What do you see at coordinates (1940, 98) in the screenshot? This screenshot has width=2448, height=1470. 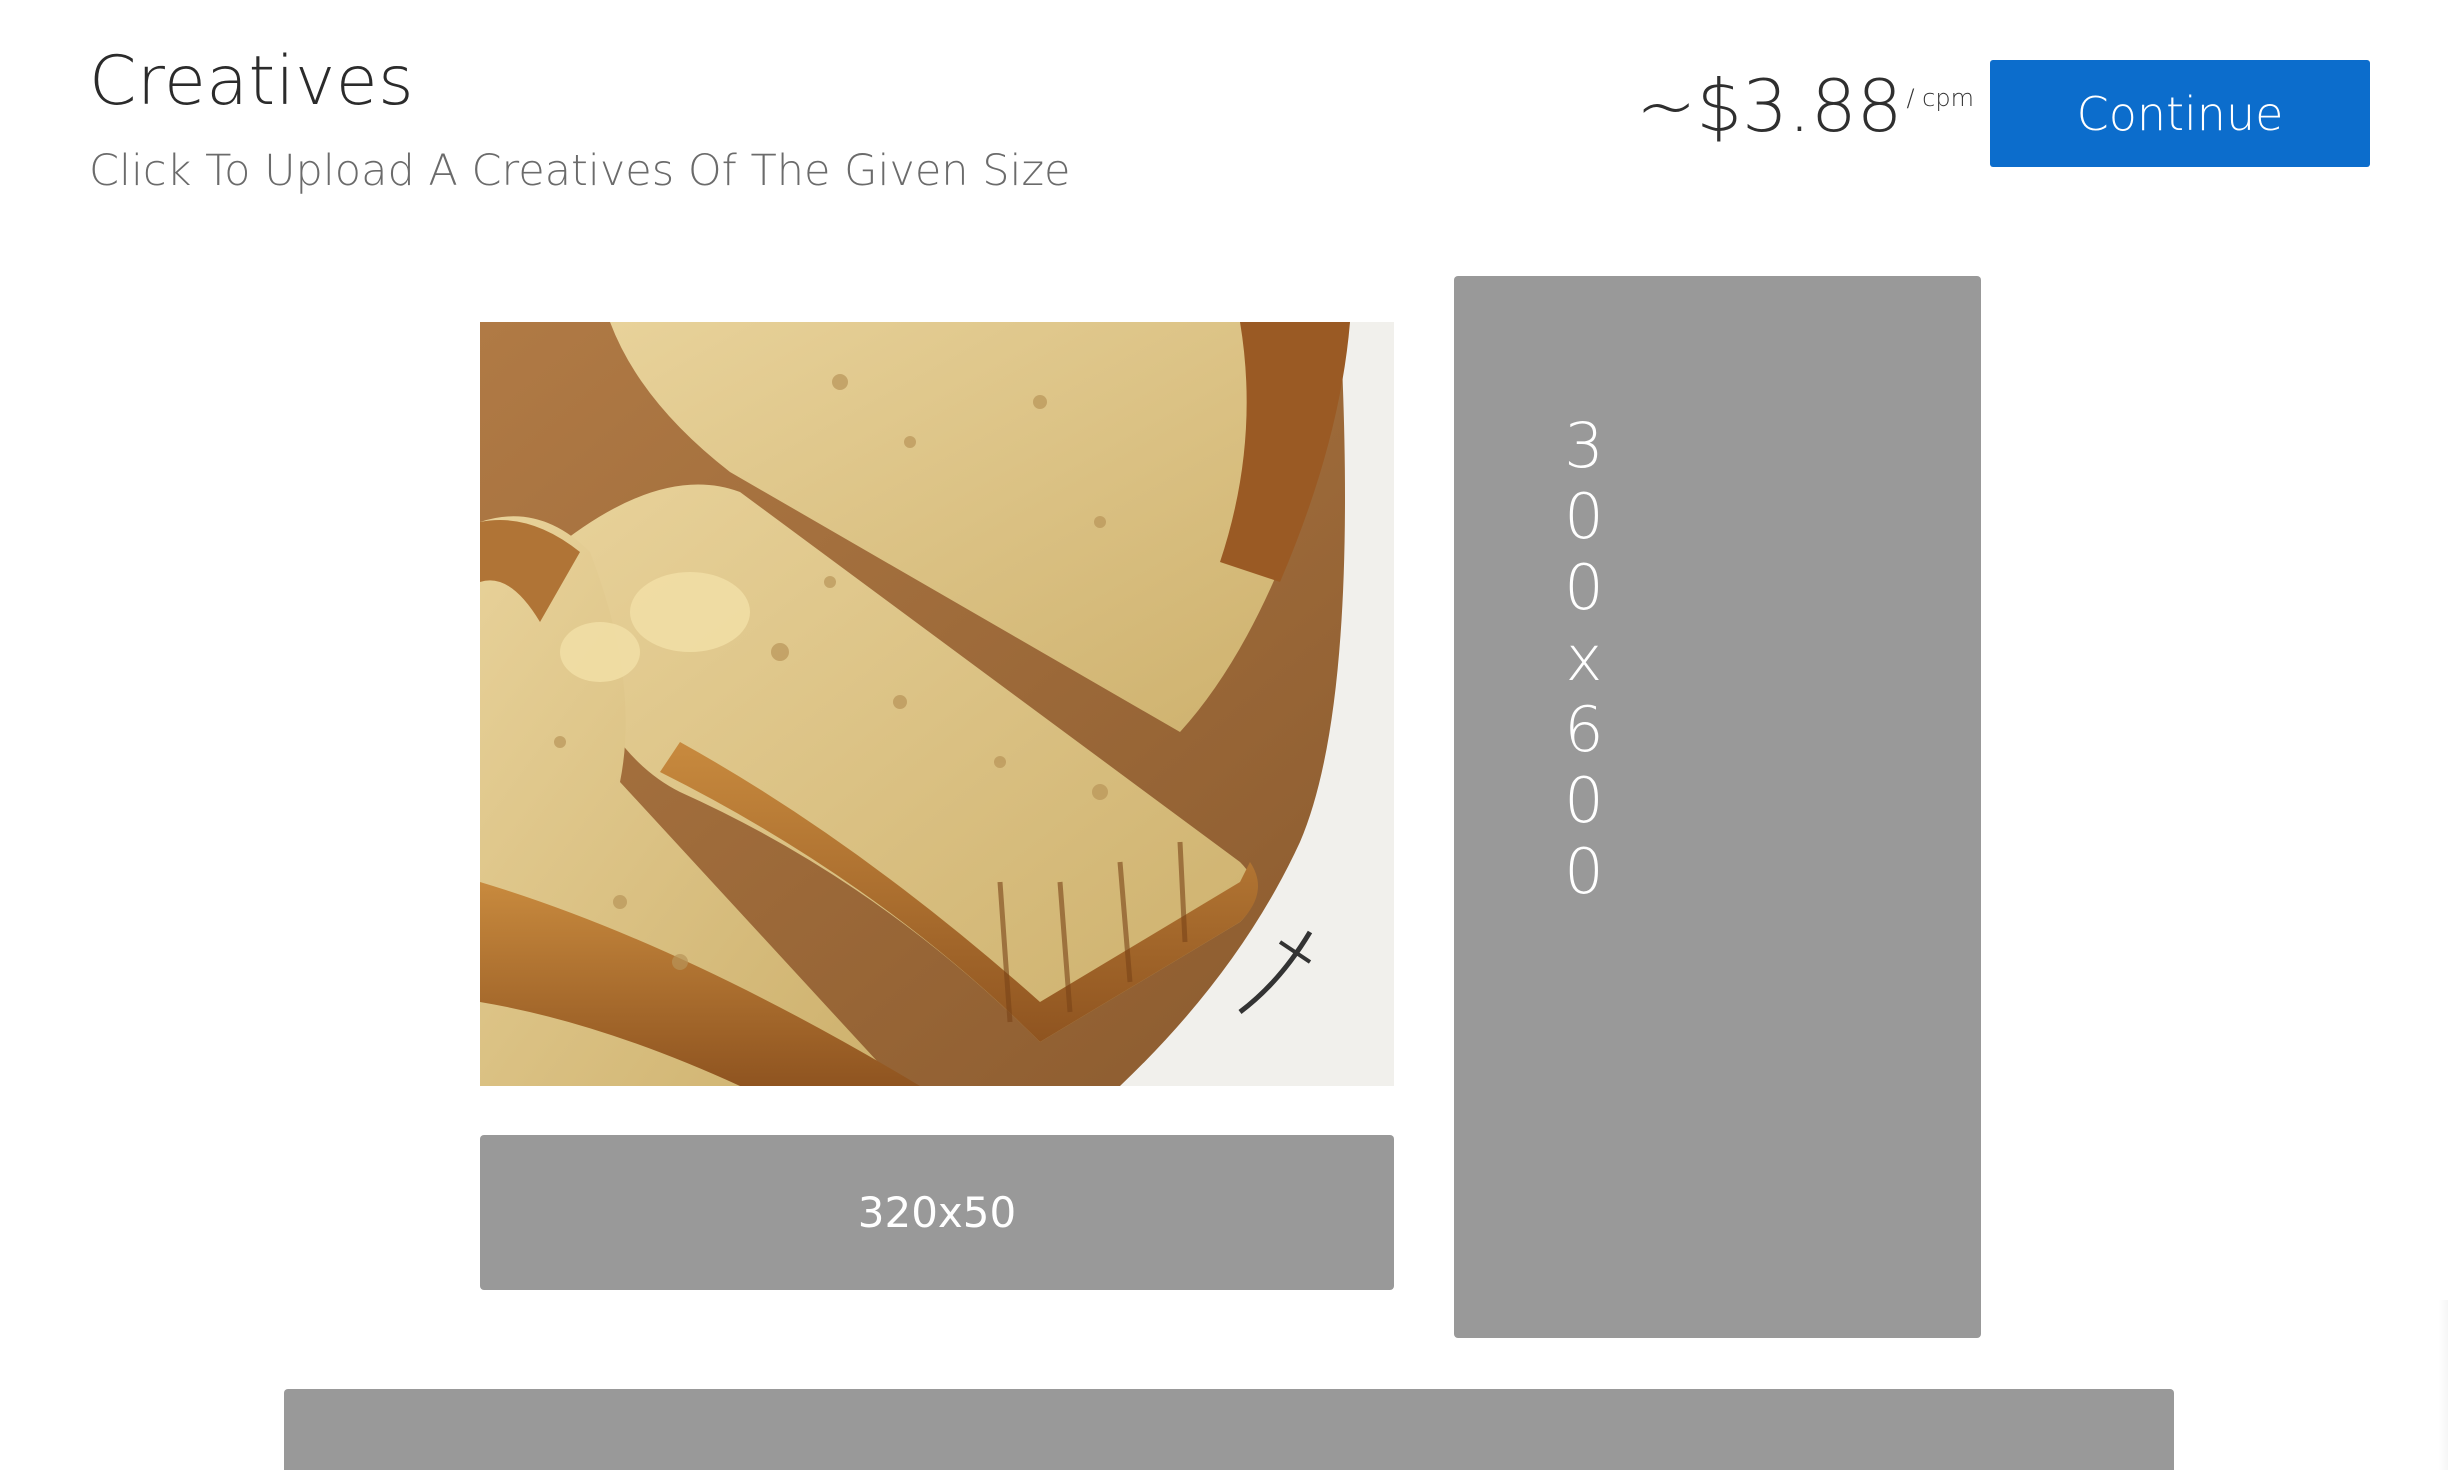 I see `price-unit: / cpm` at bounding box center [1940, 98].